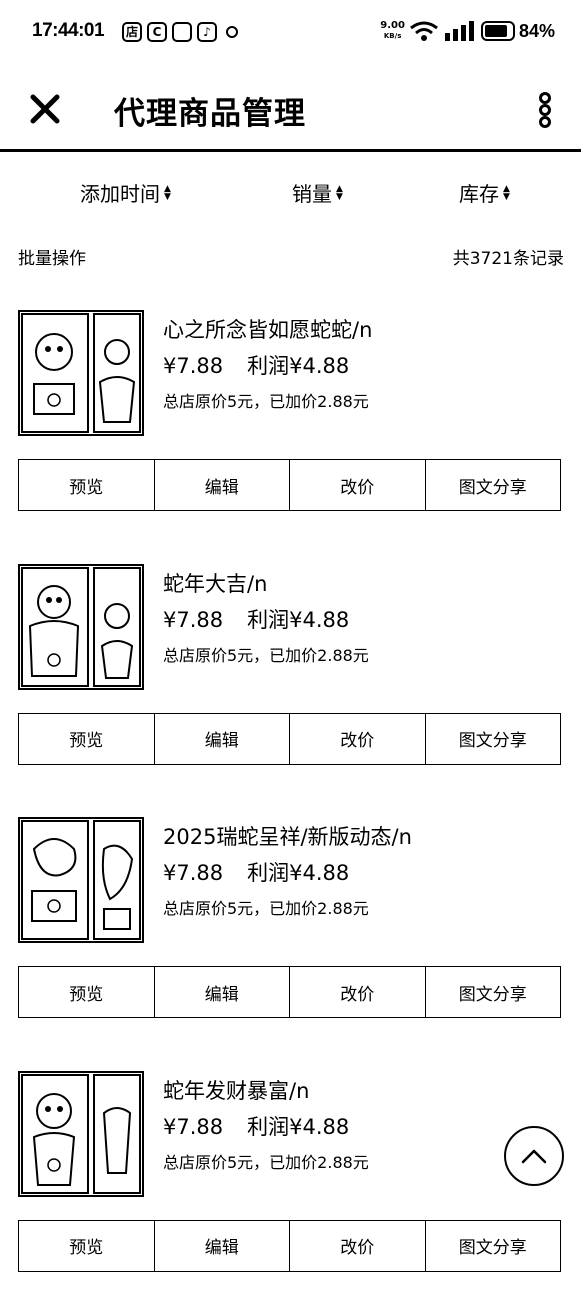 This screenshot has height=1314, width=581. I want to click on sort-label: 销量, so click(312, 192).